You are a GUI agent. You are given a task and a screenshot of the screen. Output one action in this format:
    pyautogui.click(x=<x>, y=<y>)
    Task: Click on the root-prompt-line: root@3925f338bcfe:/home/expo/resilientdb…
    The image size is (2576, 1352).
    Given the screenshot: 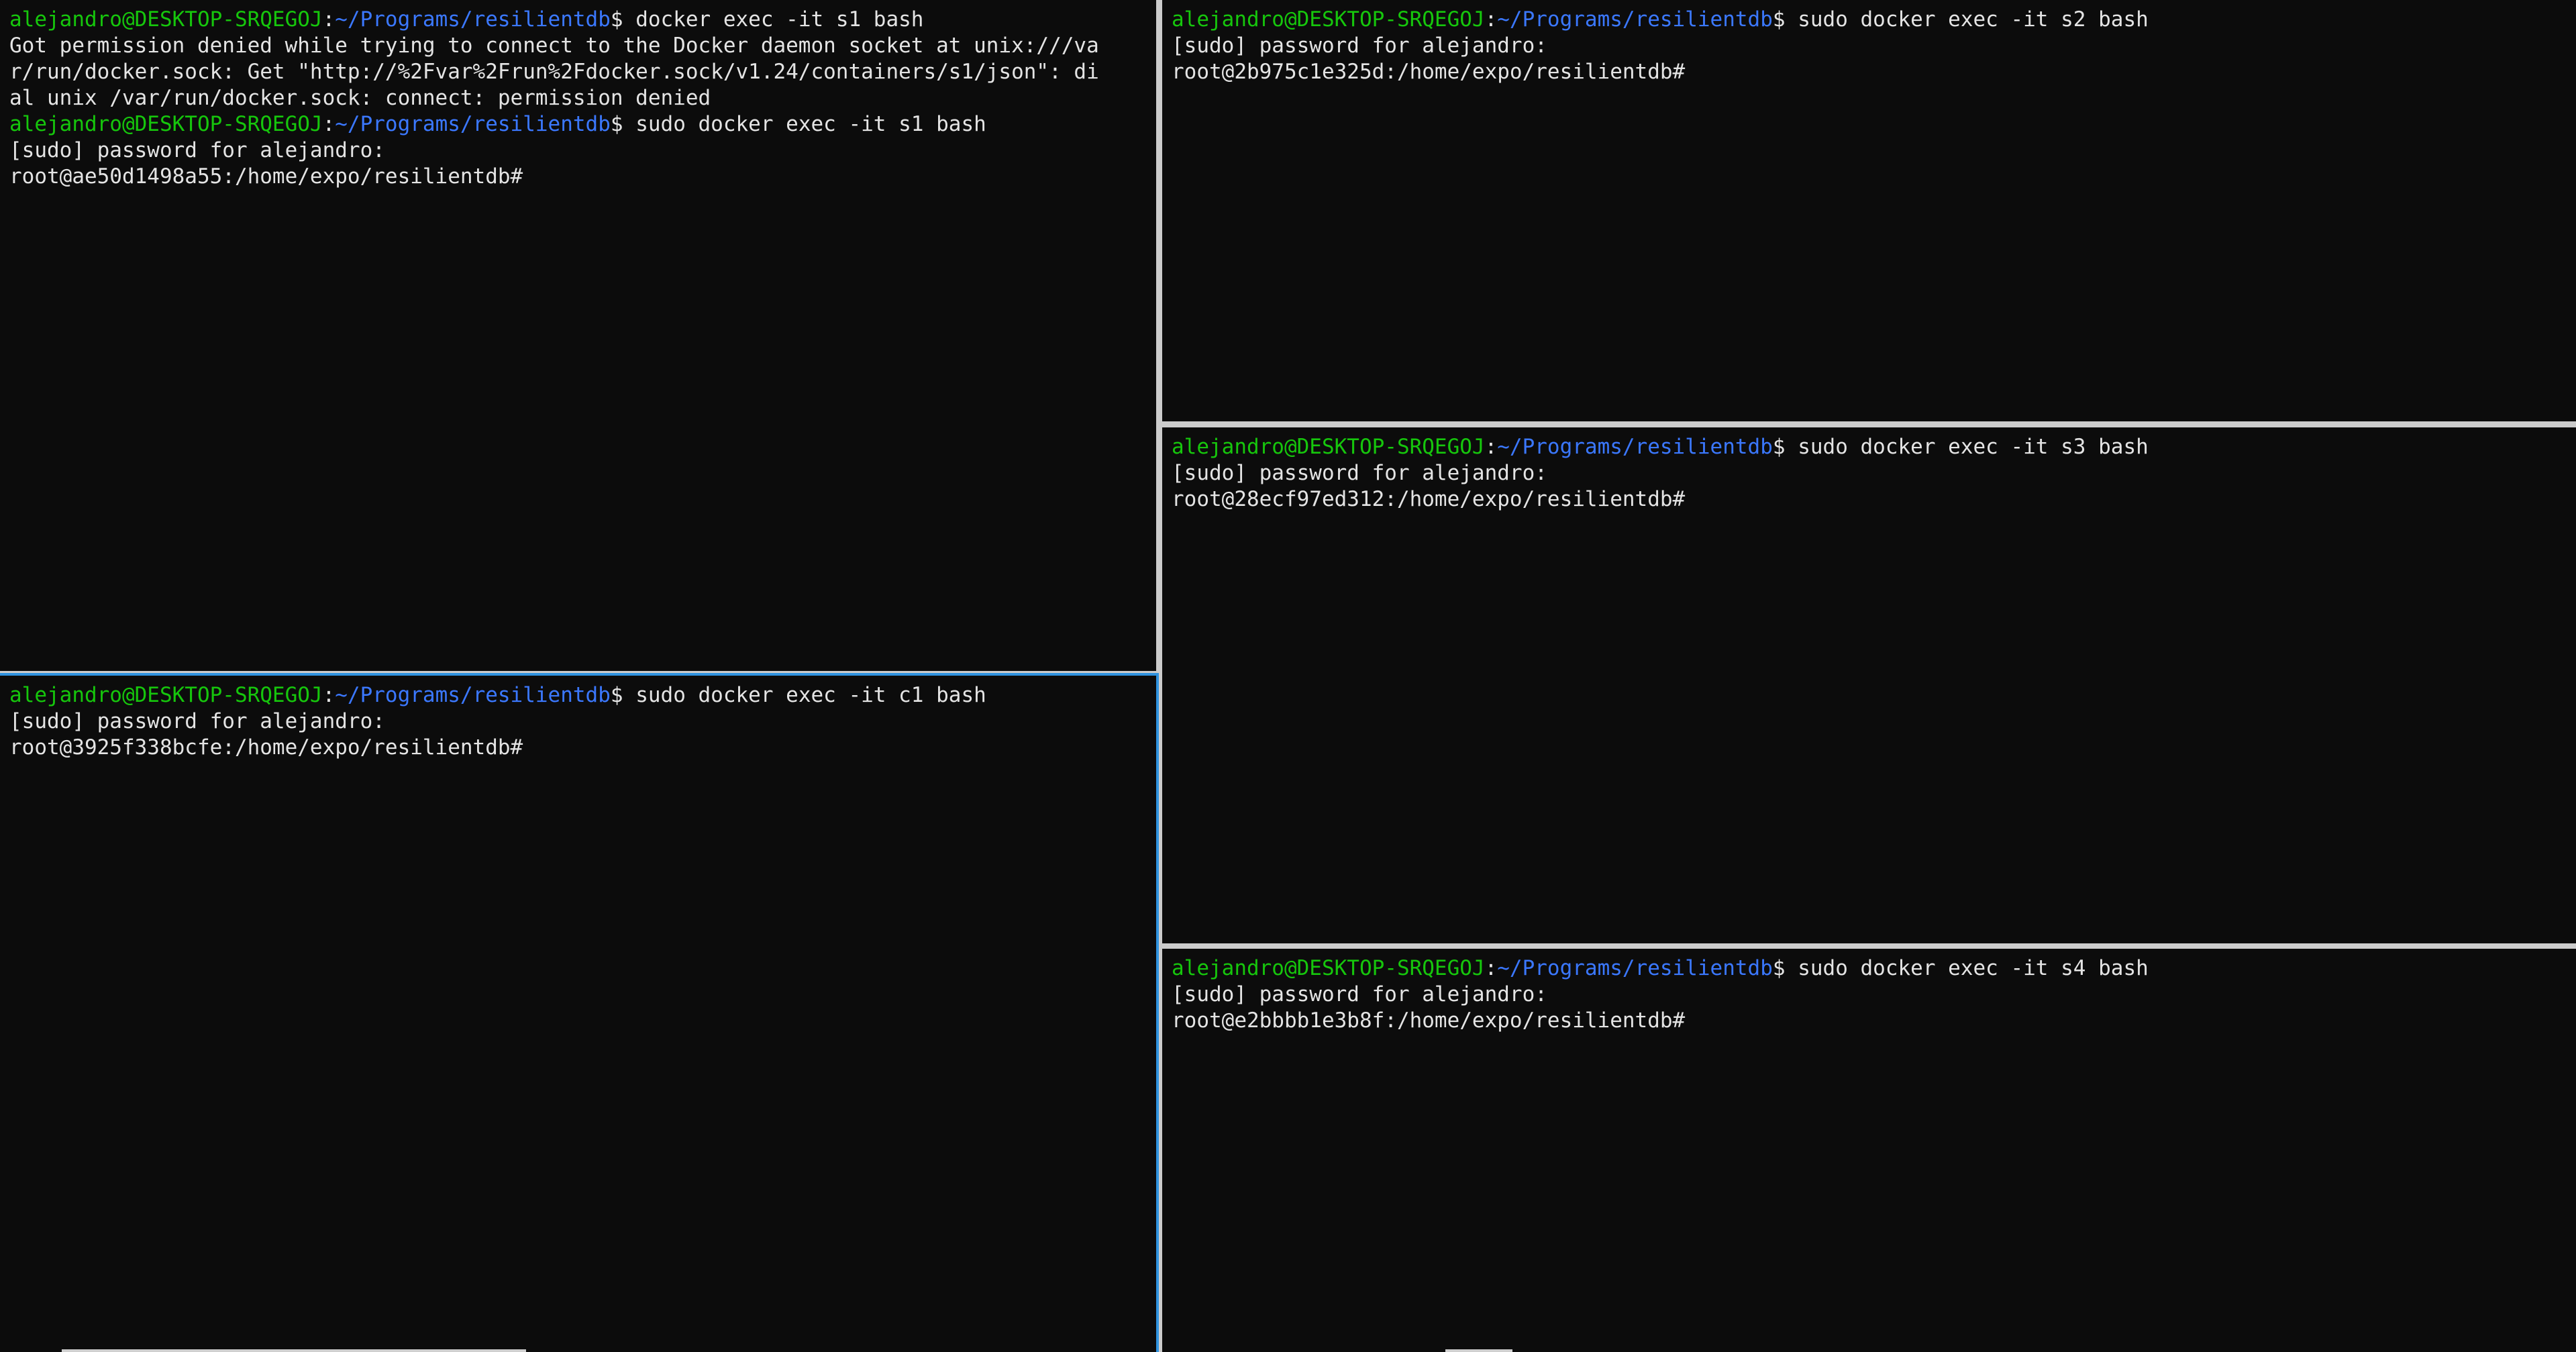 What is the action you would take?
    pyautogui.click(x=266, y=747)
    